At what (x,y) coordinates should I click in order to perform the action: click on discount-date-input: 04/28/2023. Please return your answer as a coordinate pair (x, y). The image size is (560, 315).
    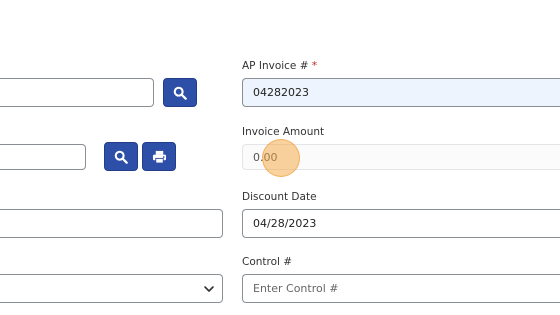
    Looking at the image, I should click on (401, 223).